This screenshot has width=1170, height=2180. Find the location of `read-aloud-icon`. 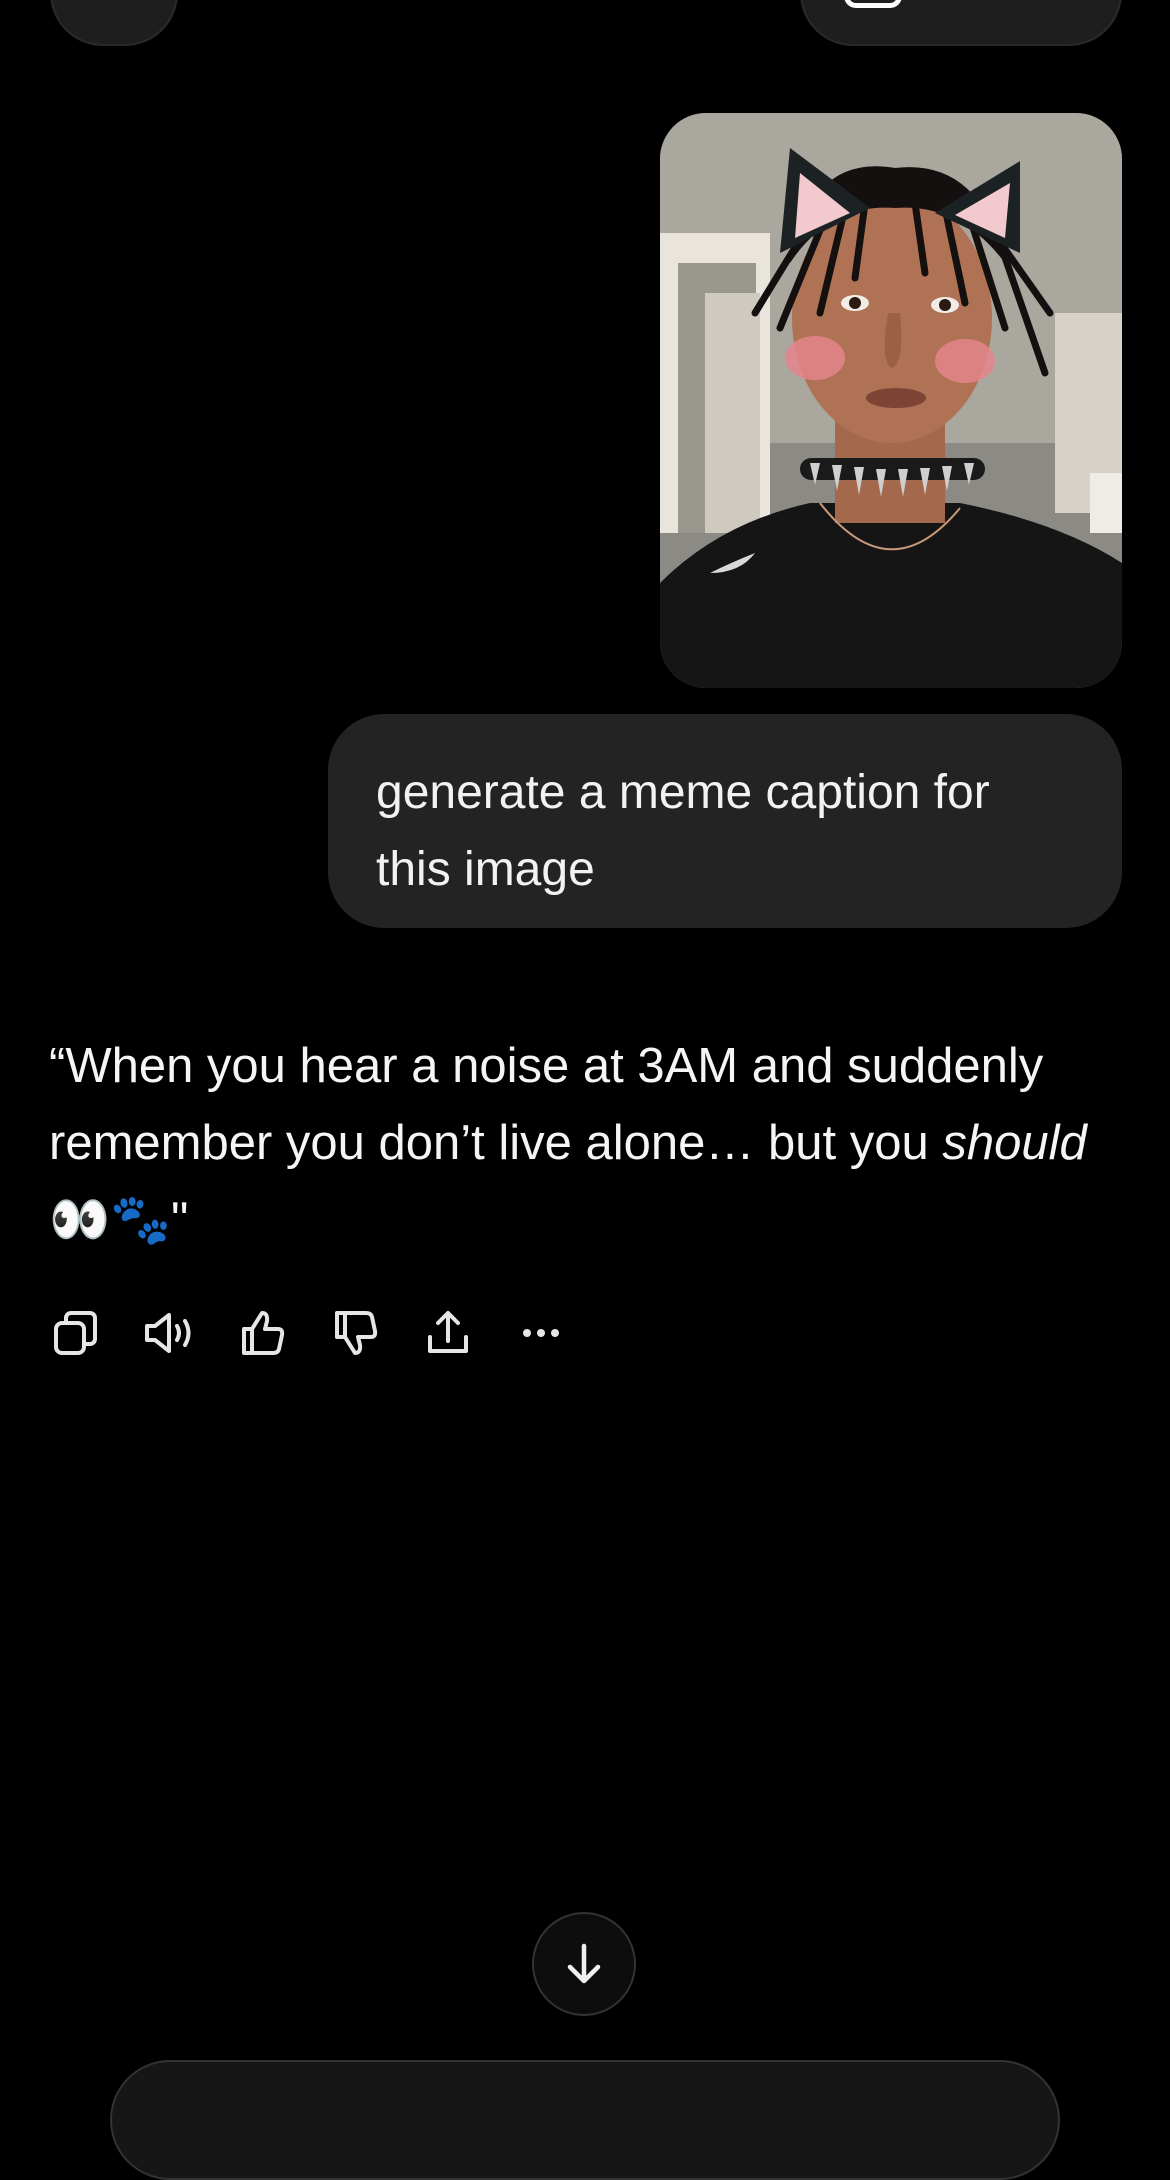

read-aloud-icon is located at coordinates (168, 1333).